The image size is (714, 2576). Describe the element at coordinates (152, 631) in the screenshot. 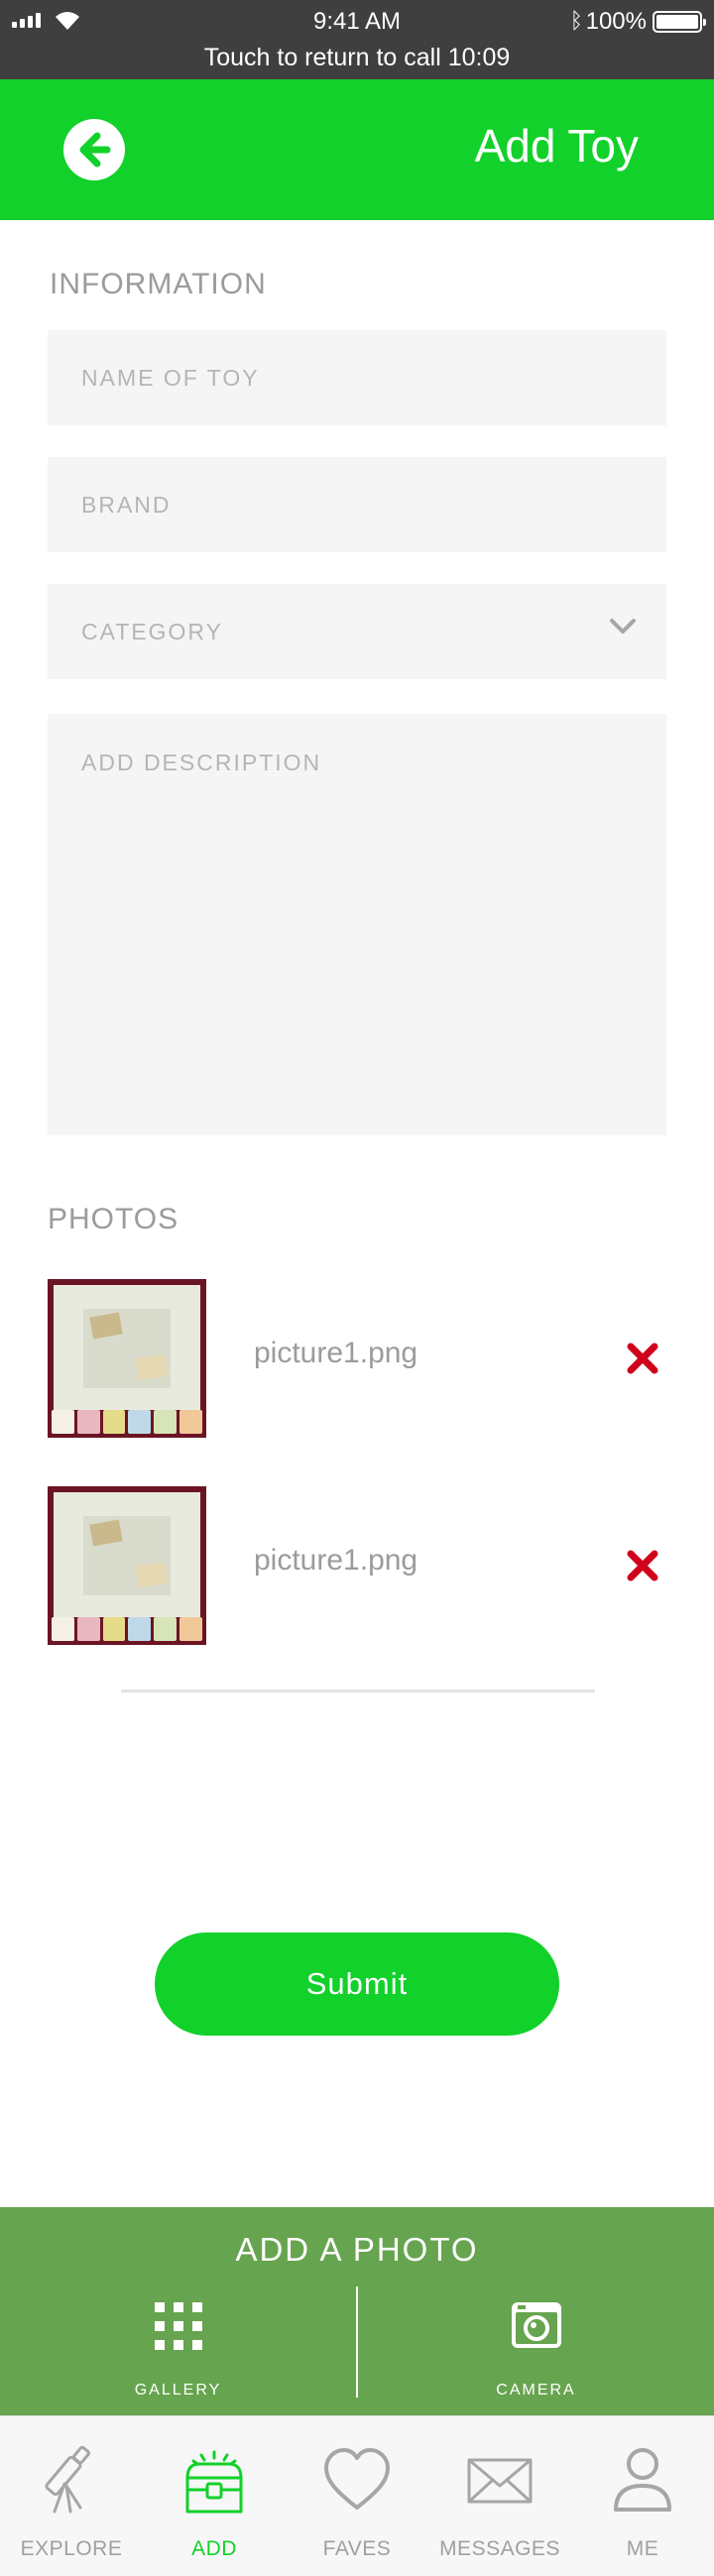

I see `category-select-label: CATEGORY` at that location.